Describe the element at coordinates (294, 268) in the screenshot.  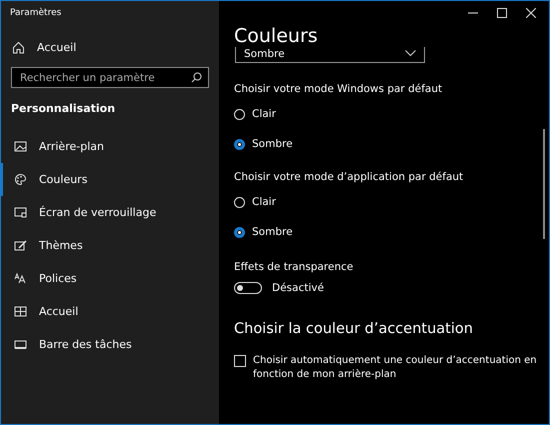
I see `setting-label: Effets de transparence` at that location.